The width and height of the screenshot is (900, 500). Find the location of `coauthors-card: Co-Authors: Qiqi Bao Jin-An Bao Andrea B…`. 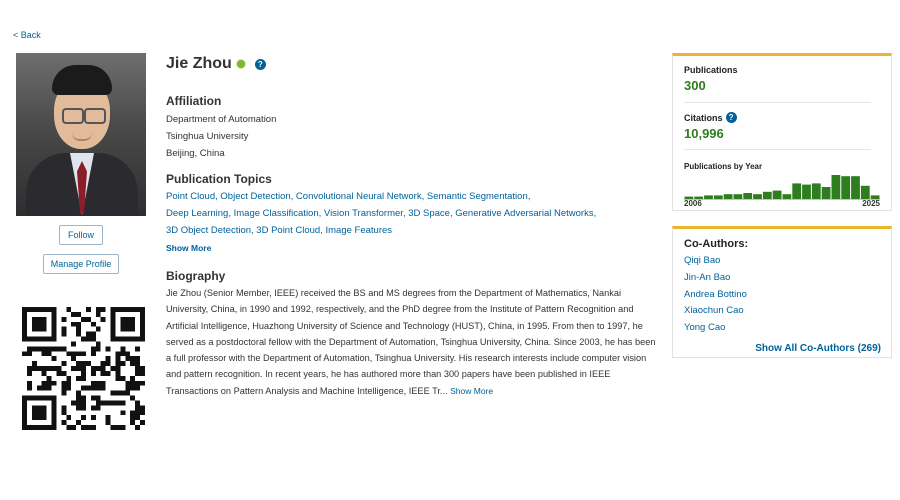

coauthors-card: Co-Authors: Qiqi Bao Jin-An Bao Andrea B… is located at coordinates (782, 292).